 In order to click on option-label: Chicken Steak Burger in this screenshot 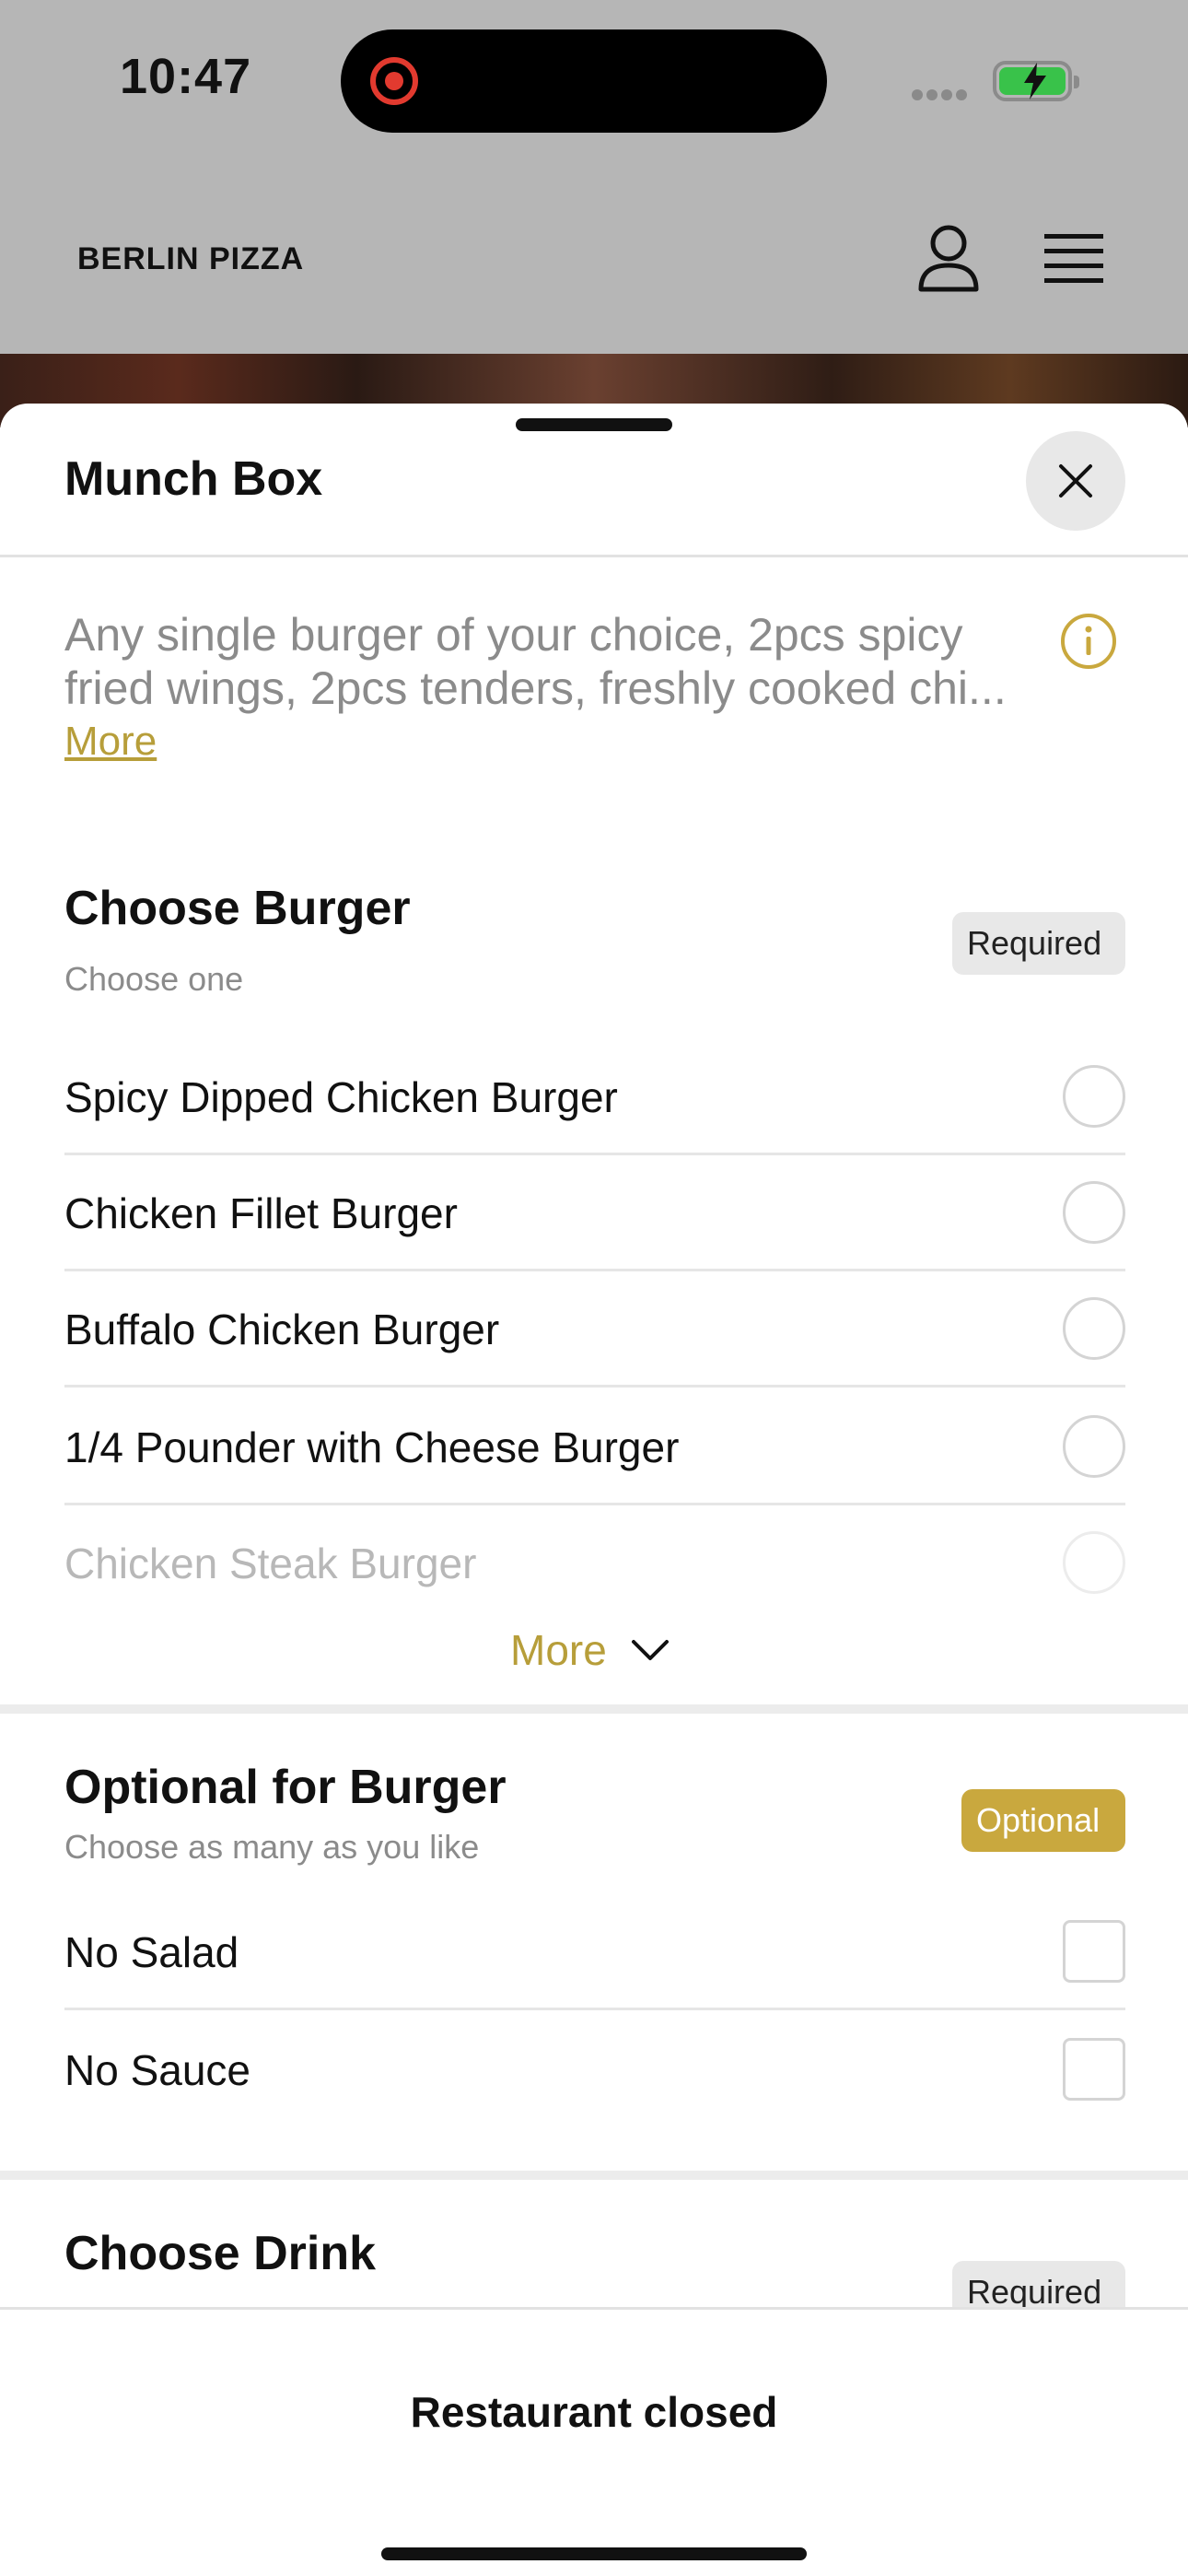, I will do `click(270, 1563)`.